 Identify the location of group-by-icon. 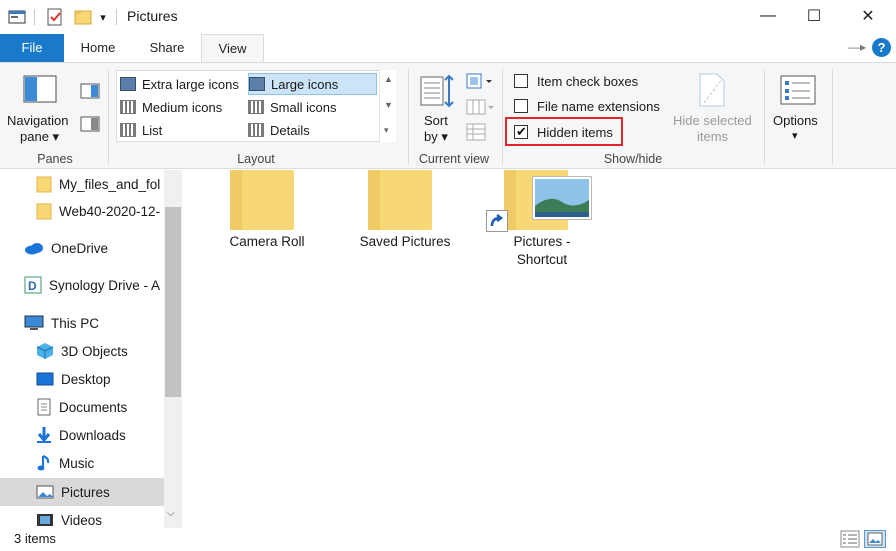
(480, 81).